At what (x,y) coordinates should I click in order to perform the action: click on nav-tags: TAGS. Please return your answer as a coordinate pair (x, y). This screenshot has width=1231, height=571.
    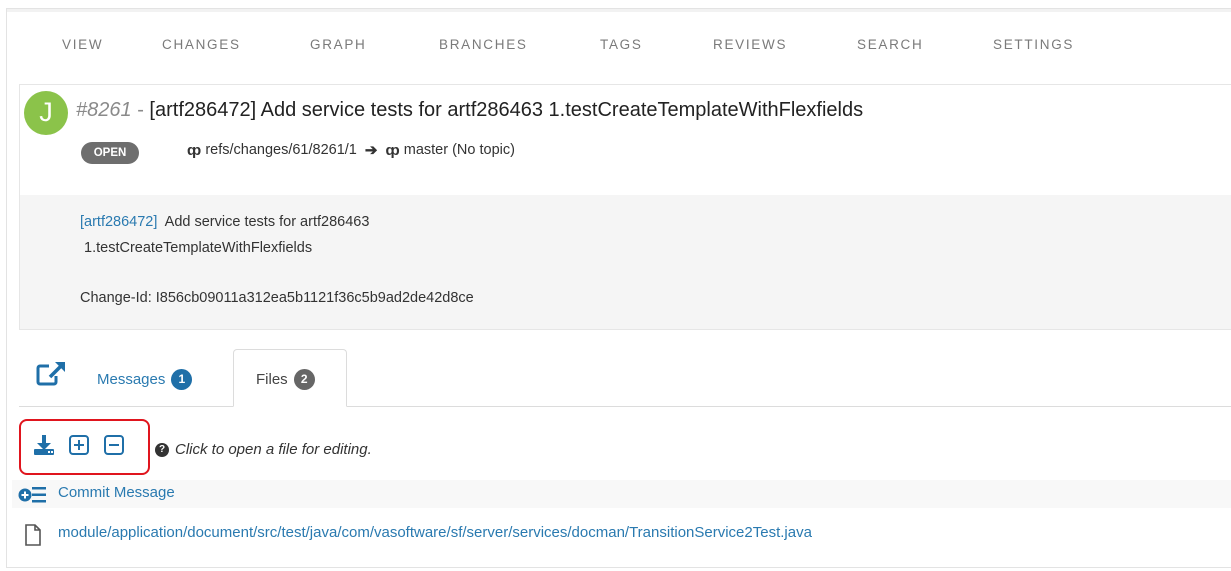
    Looking at the image, I should click on (621, 44).